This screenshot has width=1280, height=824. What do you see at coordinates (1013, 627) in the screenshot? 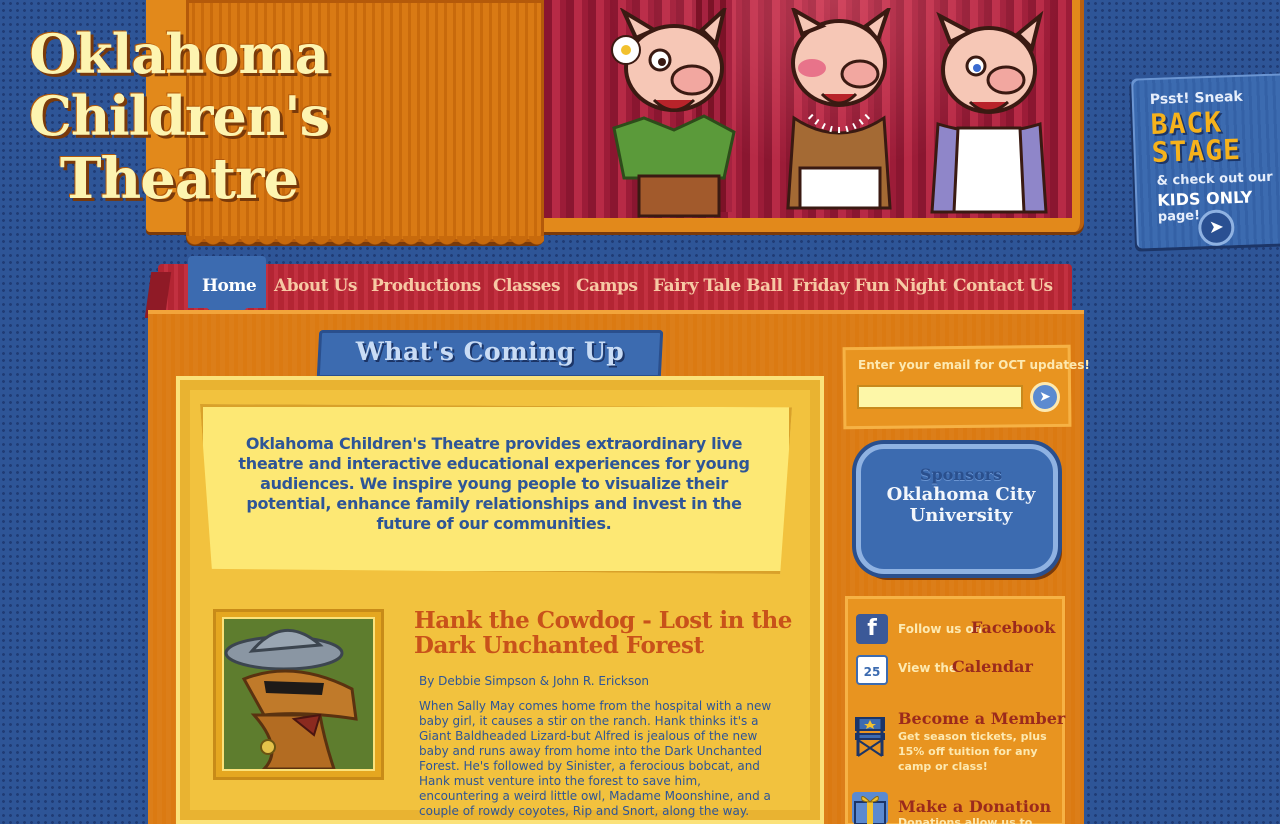
I see `facebook-link: Facebook` at bounding box center [1013, 627].